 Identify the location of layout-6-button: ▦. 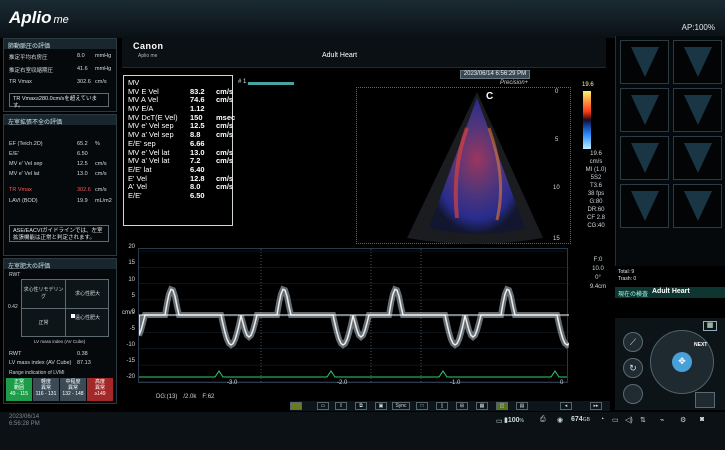
(482, 406).